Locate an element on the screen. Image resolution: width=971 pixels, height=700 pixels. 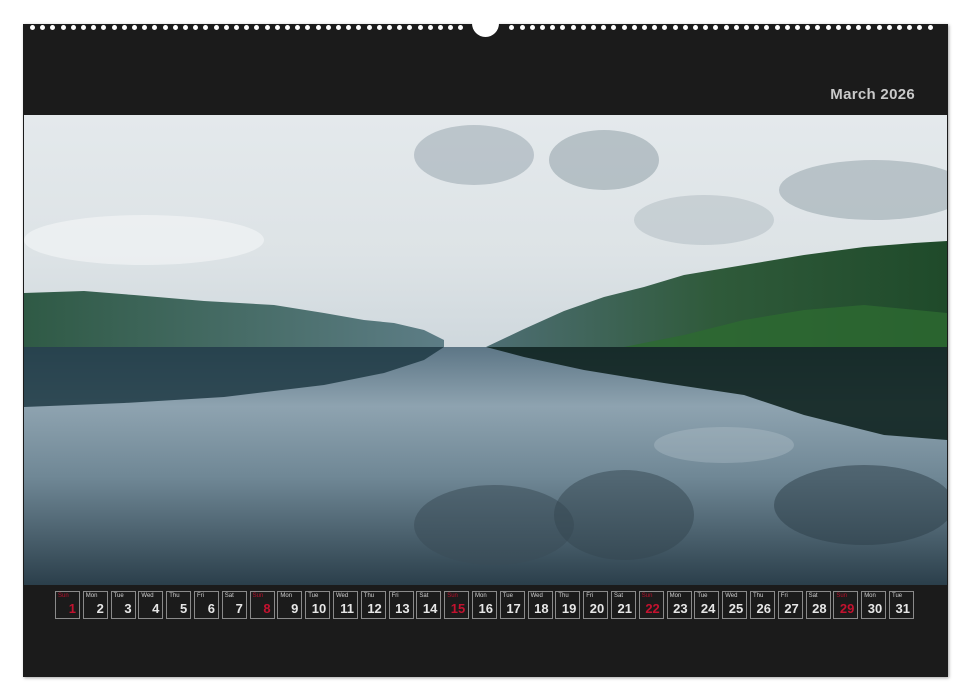
day-number: 14 is located at coordinates (430, 608).